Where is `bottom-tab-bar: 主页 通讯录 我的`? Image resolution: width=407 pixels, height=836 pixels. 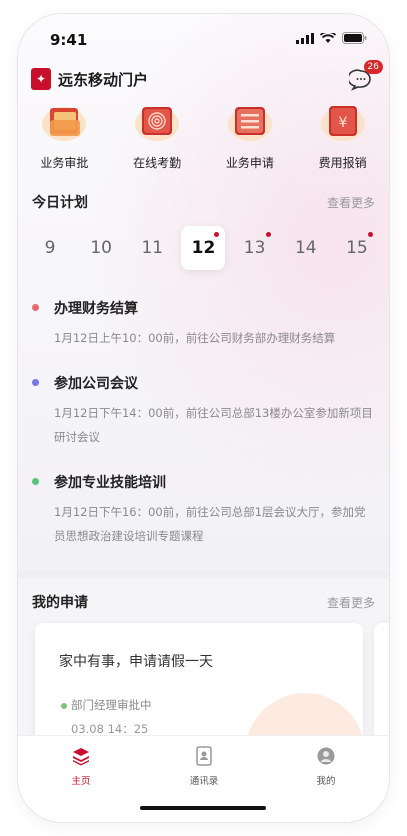
bottom-tab-bar: 主页 通讯录 我的 is located at coordinates (203, 778).